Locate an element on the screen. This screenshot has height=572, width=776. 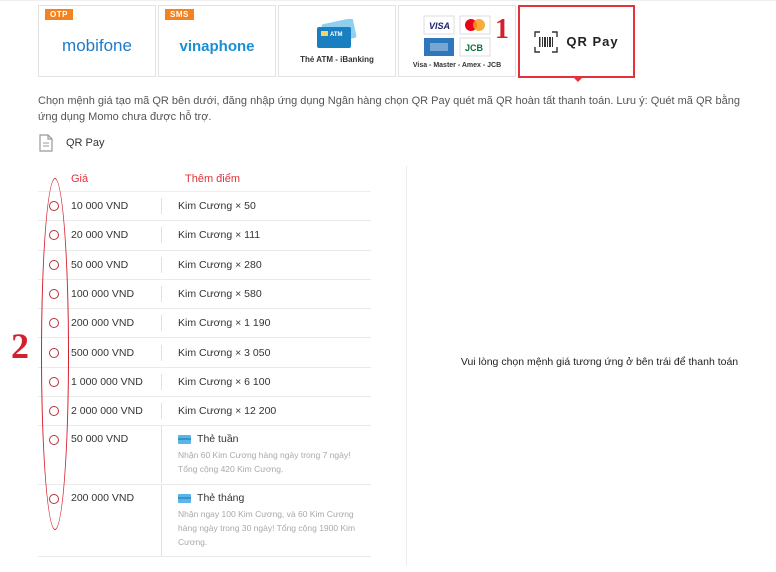
row-price: 1 000 000 VND is located at coordinates (116, 381).